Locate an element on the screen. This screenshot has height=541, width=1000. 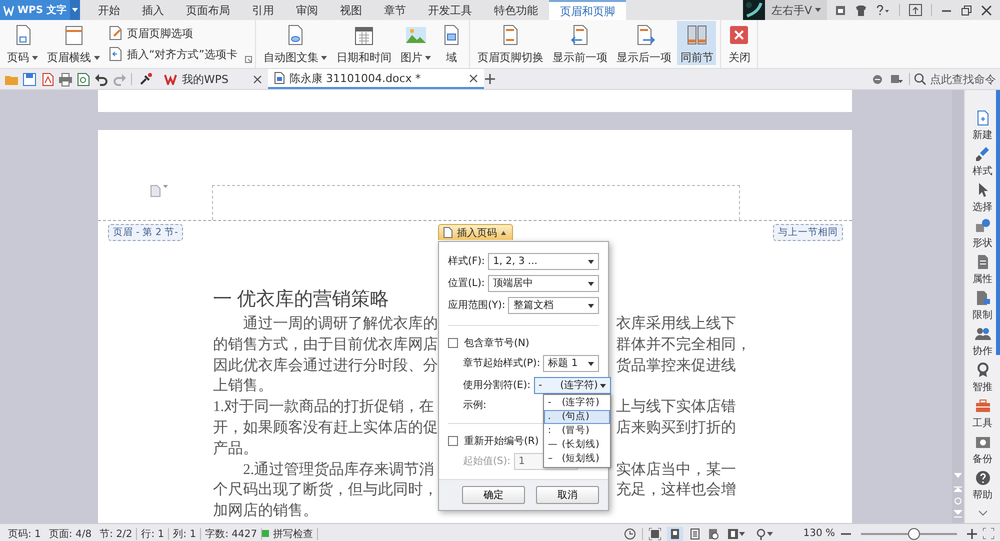
ribbon-tab: 章节 is located at coordinates (395, 10).